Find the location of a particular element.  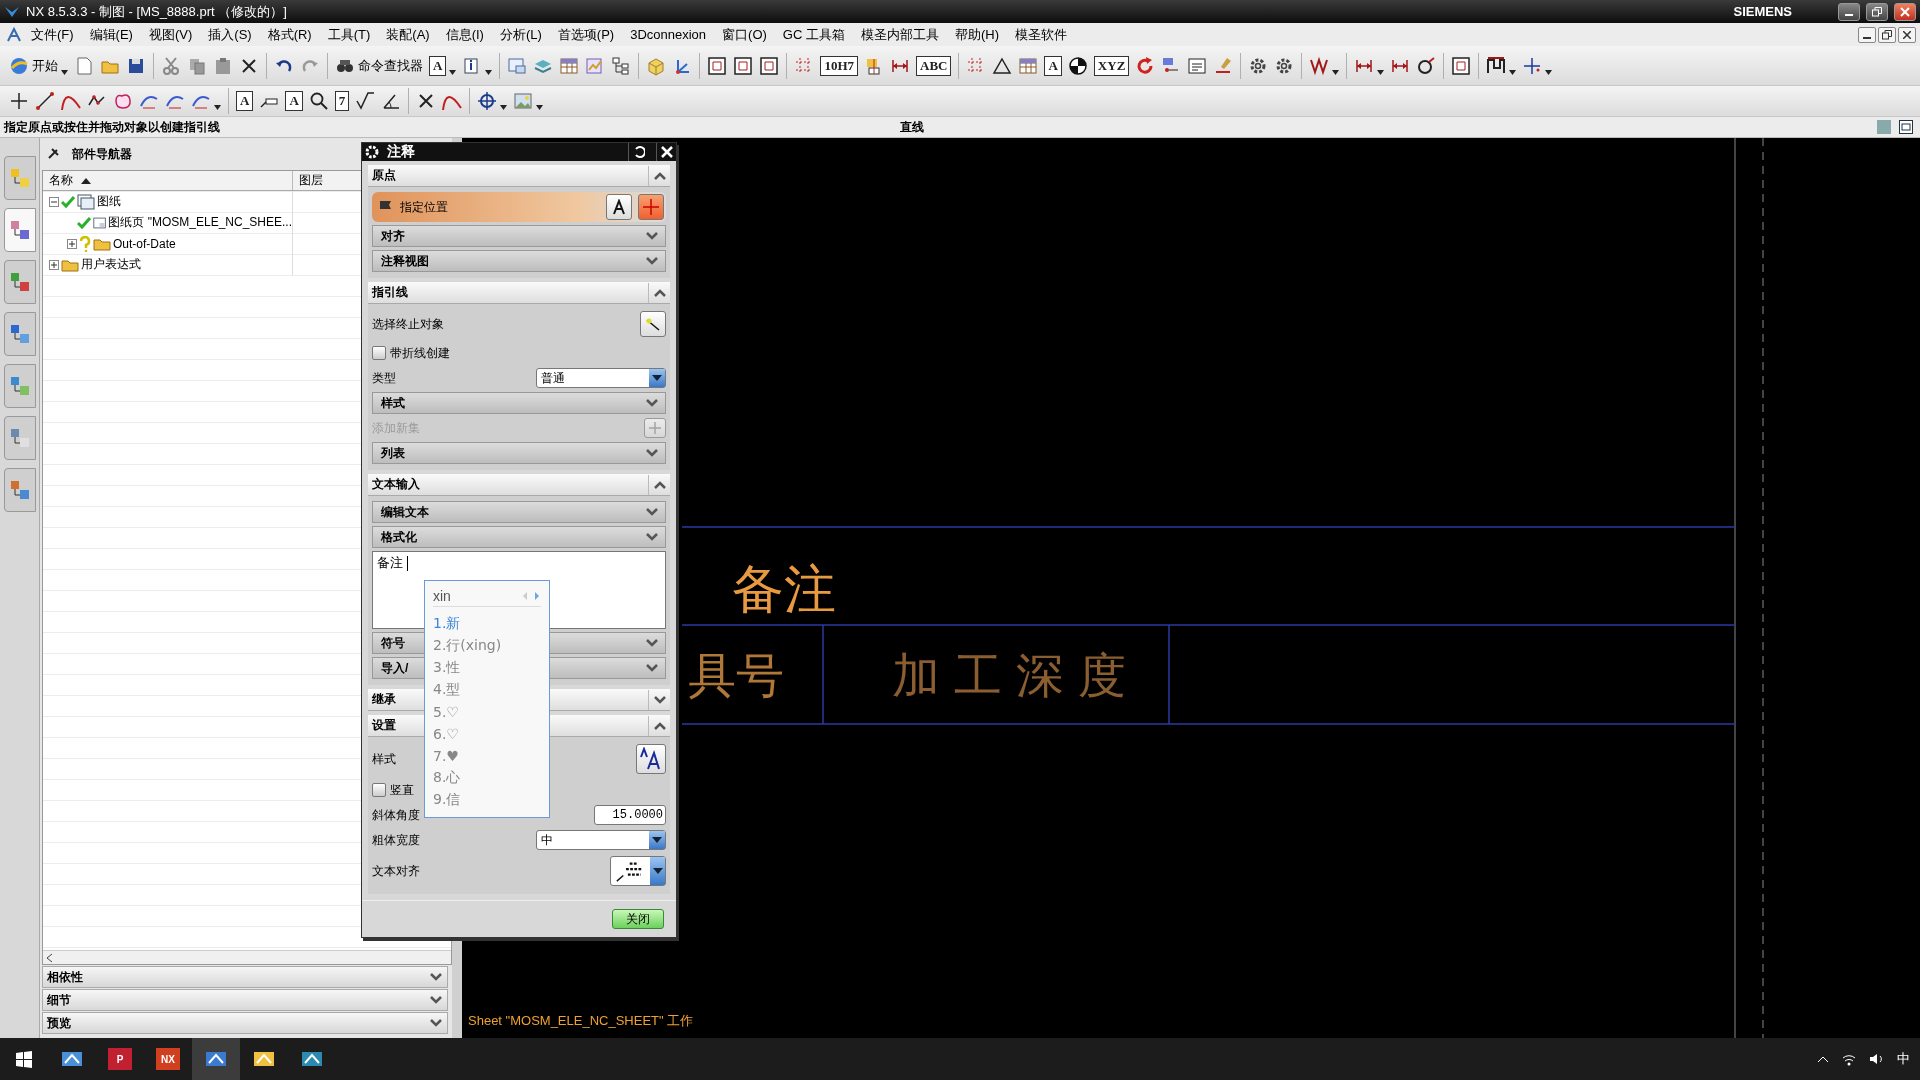

selection-step: 指定位置 is located at coordinates (519, 207).